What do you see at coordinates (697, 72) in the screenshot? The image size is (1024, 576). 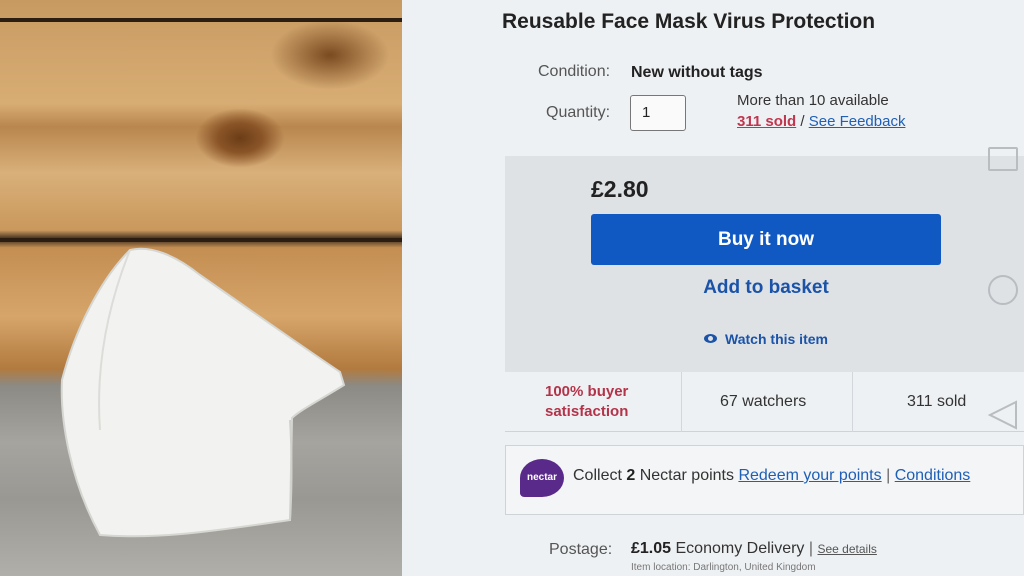 I see `condition-value: New without tags` at bounding box center [697, 72].